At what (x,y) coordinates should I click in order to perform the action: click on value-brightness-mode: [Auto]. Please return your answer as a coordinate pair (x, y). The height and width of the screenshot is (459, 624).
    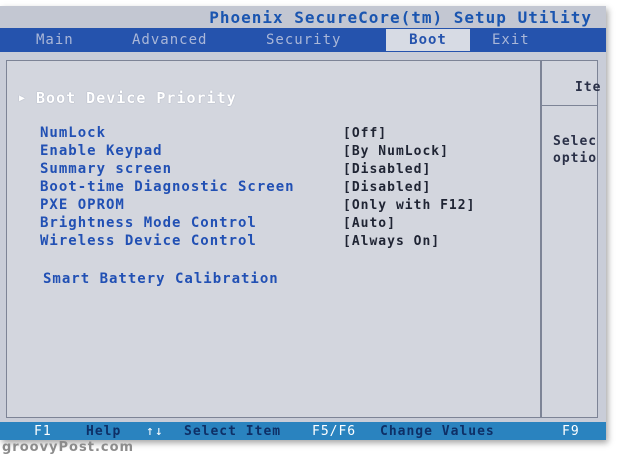
    Looking at the image, I should click on (369, 223).